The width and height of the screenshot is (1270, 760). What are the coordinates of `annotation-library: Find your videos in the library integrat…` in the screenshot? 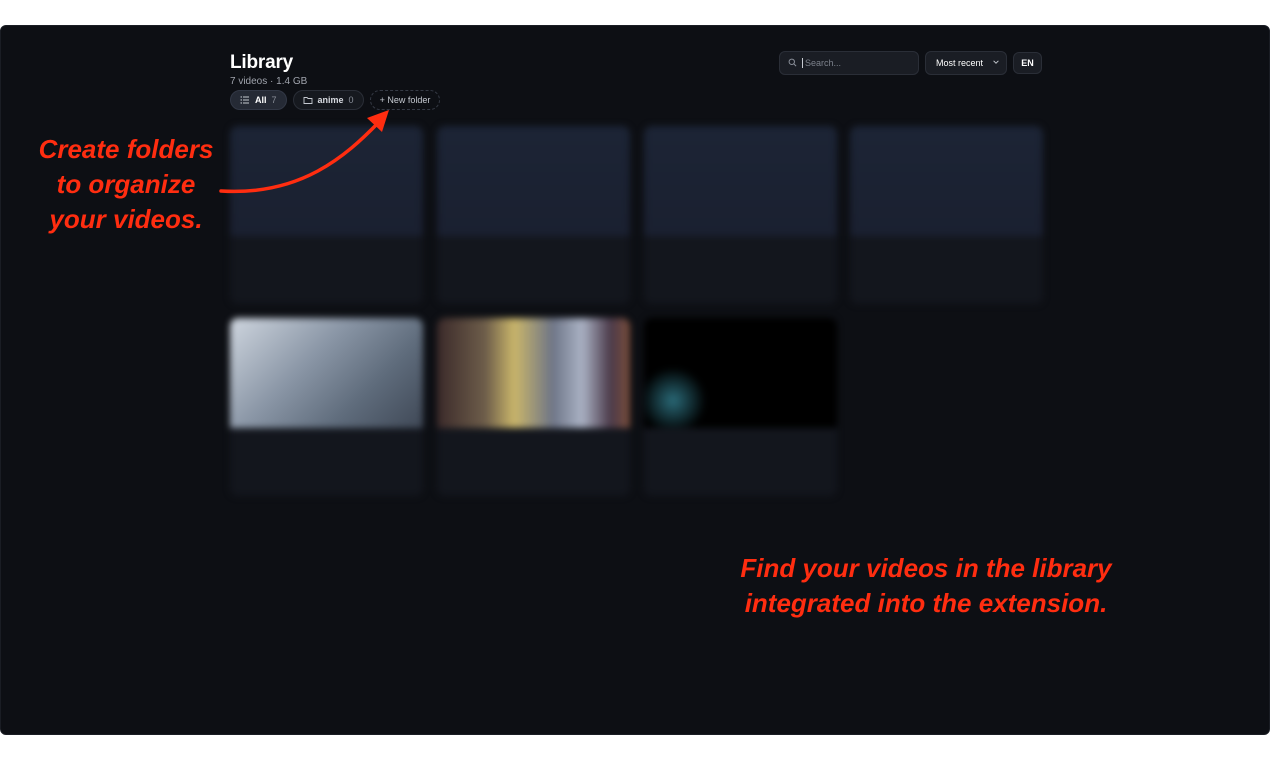 It's located at (926, 585).